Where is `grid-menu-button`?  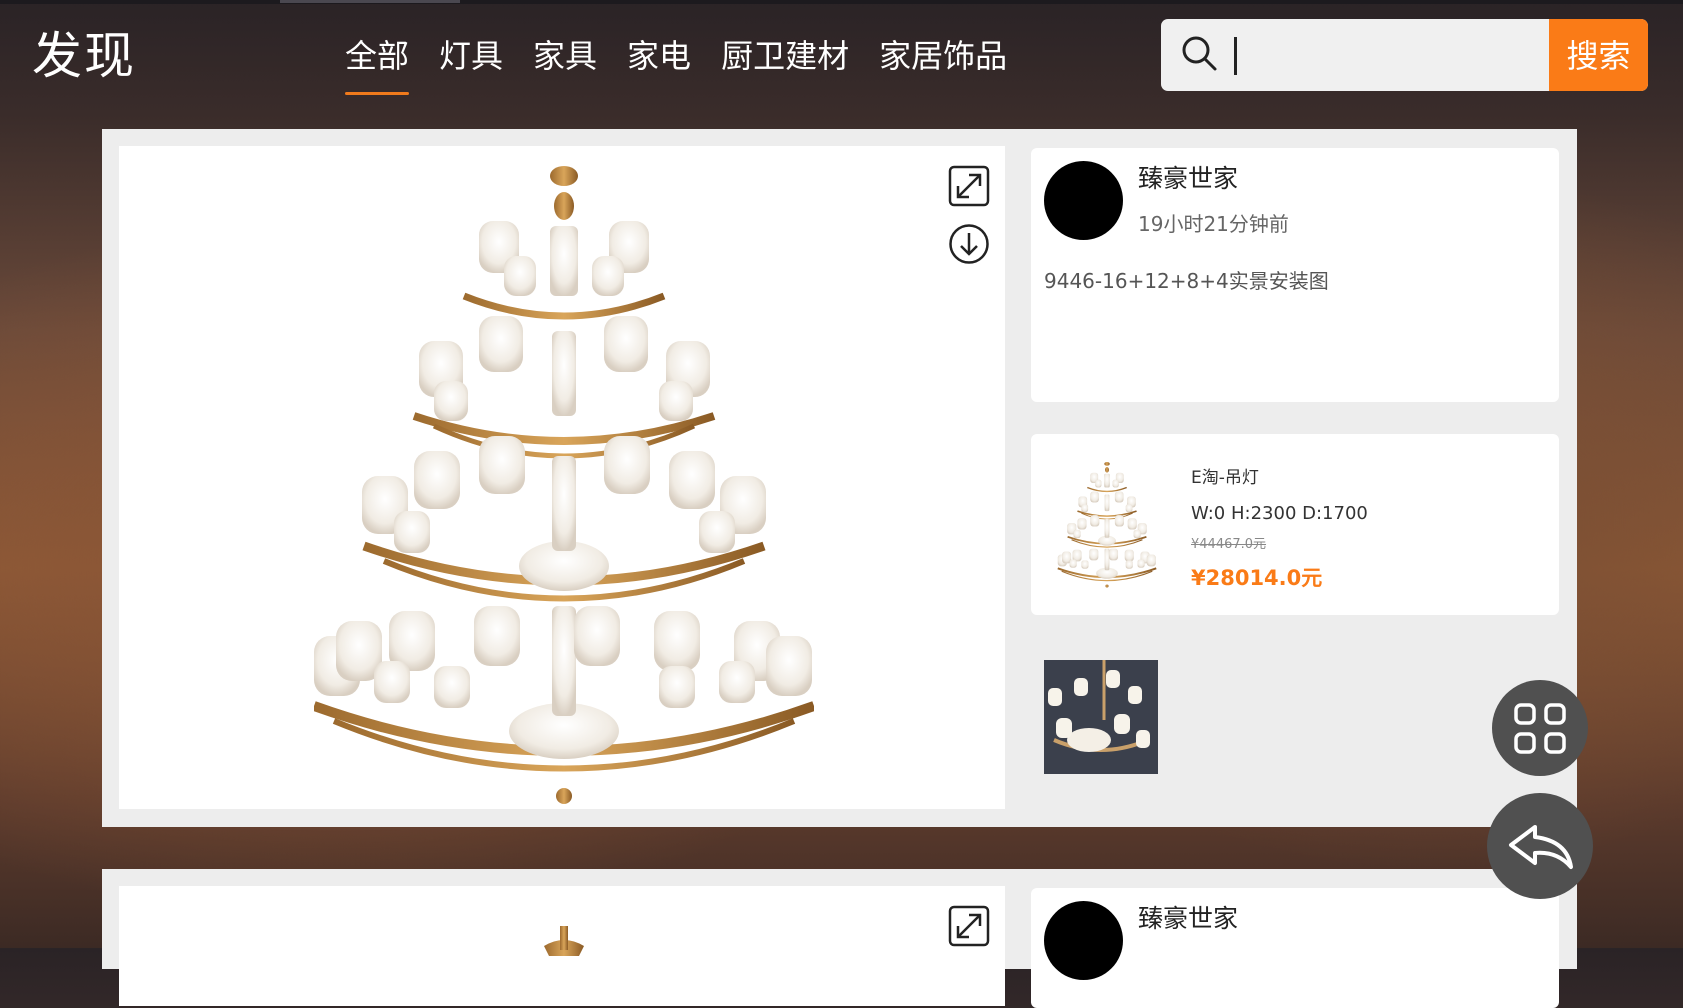
grid-menu-button is located at coordinates (1540, 728).